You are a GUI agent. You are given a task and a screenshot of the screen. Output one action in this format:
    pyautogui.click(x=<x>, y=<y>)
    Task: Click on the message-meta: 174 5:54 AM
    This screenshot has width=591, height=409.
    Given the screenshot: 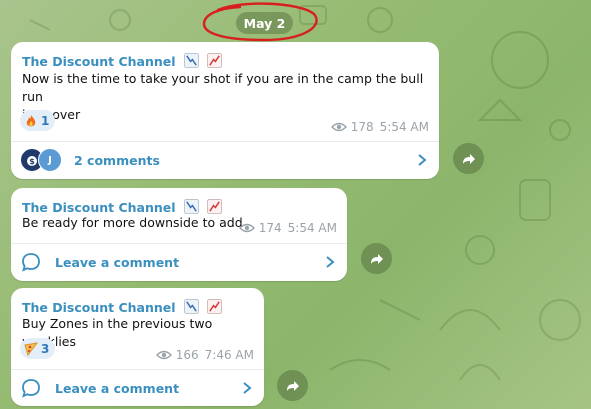 What is the action you would take?
    pyautogui.click(x=287, y=228)
    